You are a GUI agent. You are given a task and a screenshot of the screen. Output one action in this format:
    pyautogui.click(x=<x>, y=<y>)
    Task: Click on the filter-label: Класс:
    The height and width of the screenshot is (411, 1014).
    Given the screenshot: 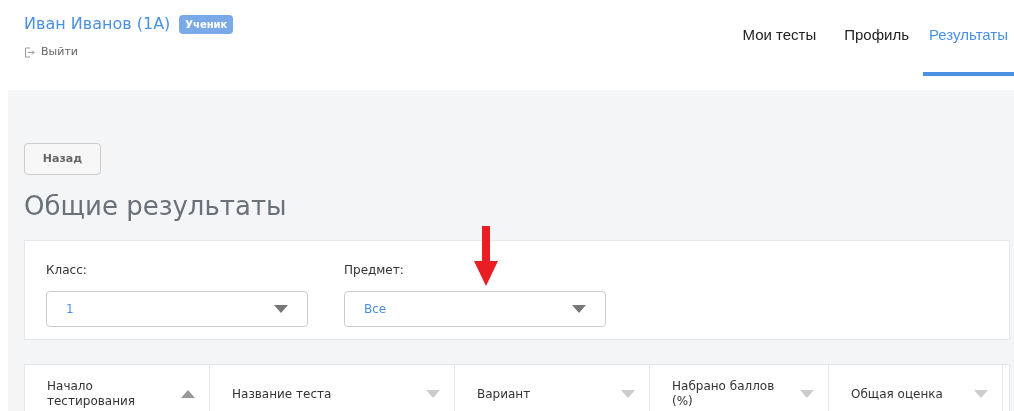 What is the action you would take?
    pyautogui.click(x=67, y=270)
    